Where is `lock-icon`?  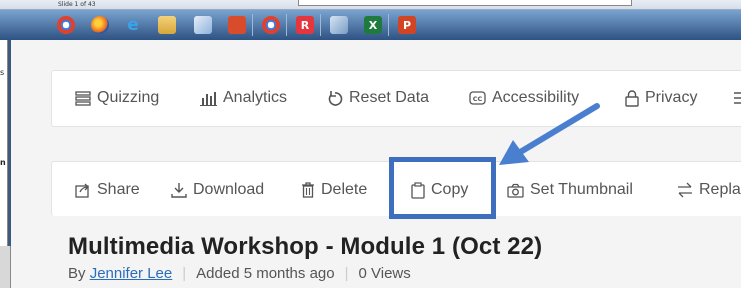
lock-icon is located at coordinates (632, 98).